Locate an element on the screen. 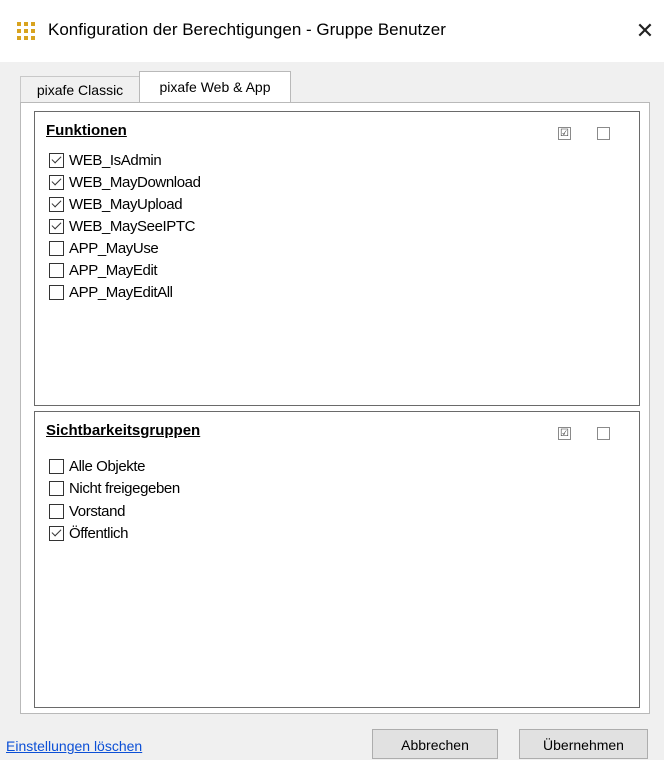 The width and height of the screenshot is (664, 760). reset-settings-link: Einstellungen löschen is located at coordinates (74, 746).